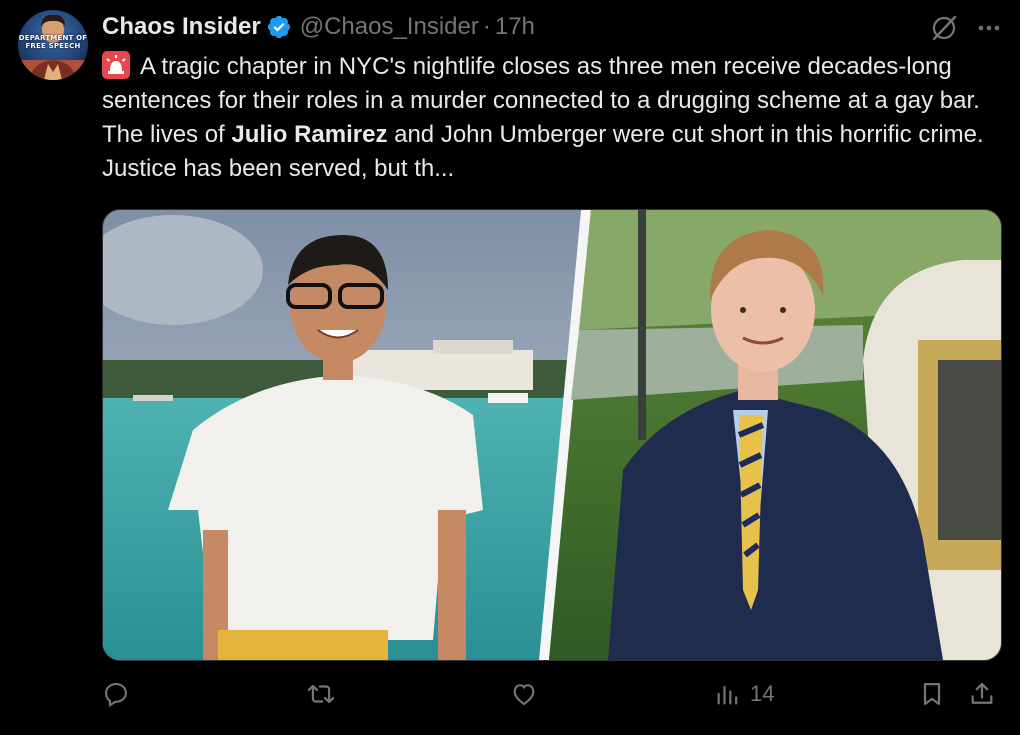 The image size is (1020, 735). What do you see at coordinates (389, 27) in the screenshot?
I see `author-handle: @Chaos_Insider` at bounding box center [389, 27].